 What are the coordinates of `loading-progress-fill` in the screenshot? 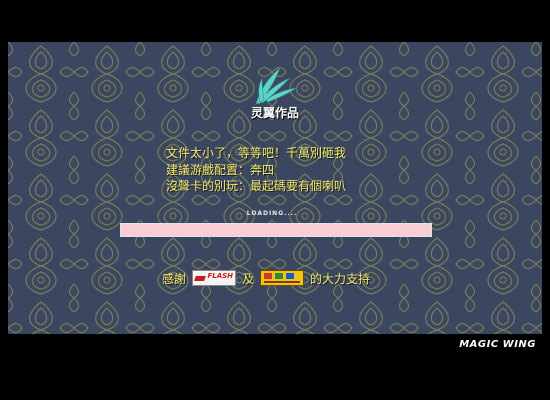 It's located at (276, 230).